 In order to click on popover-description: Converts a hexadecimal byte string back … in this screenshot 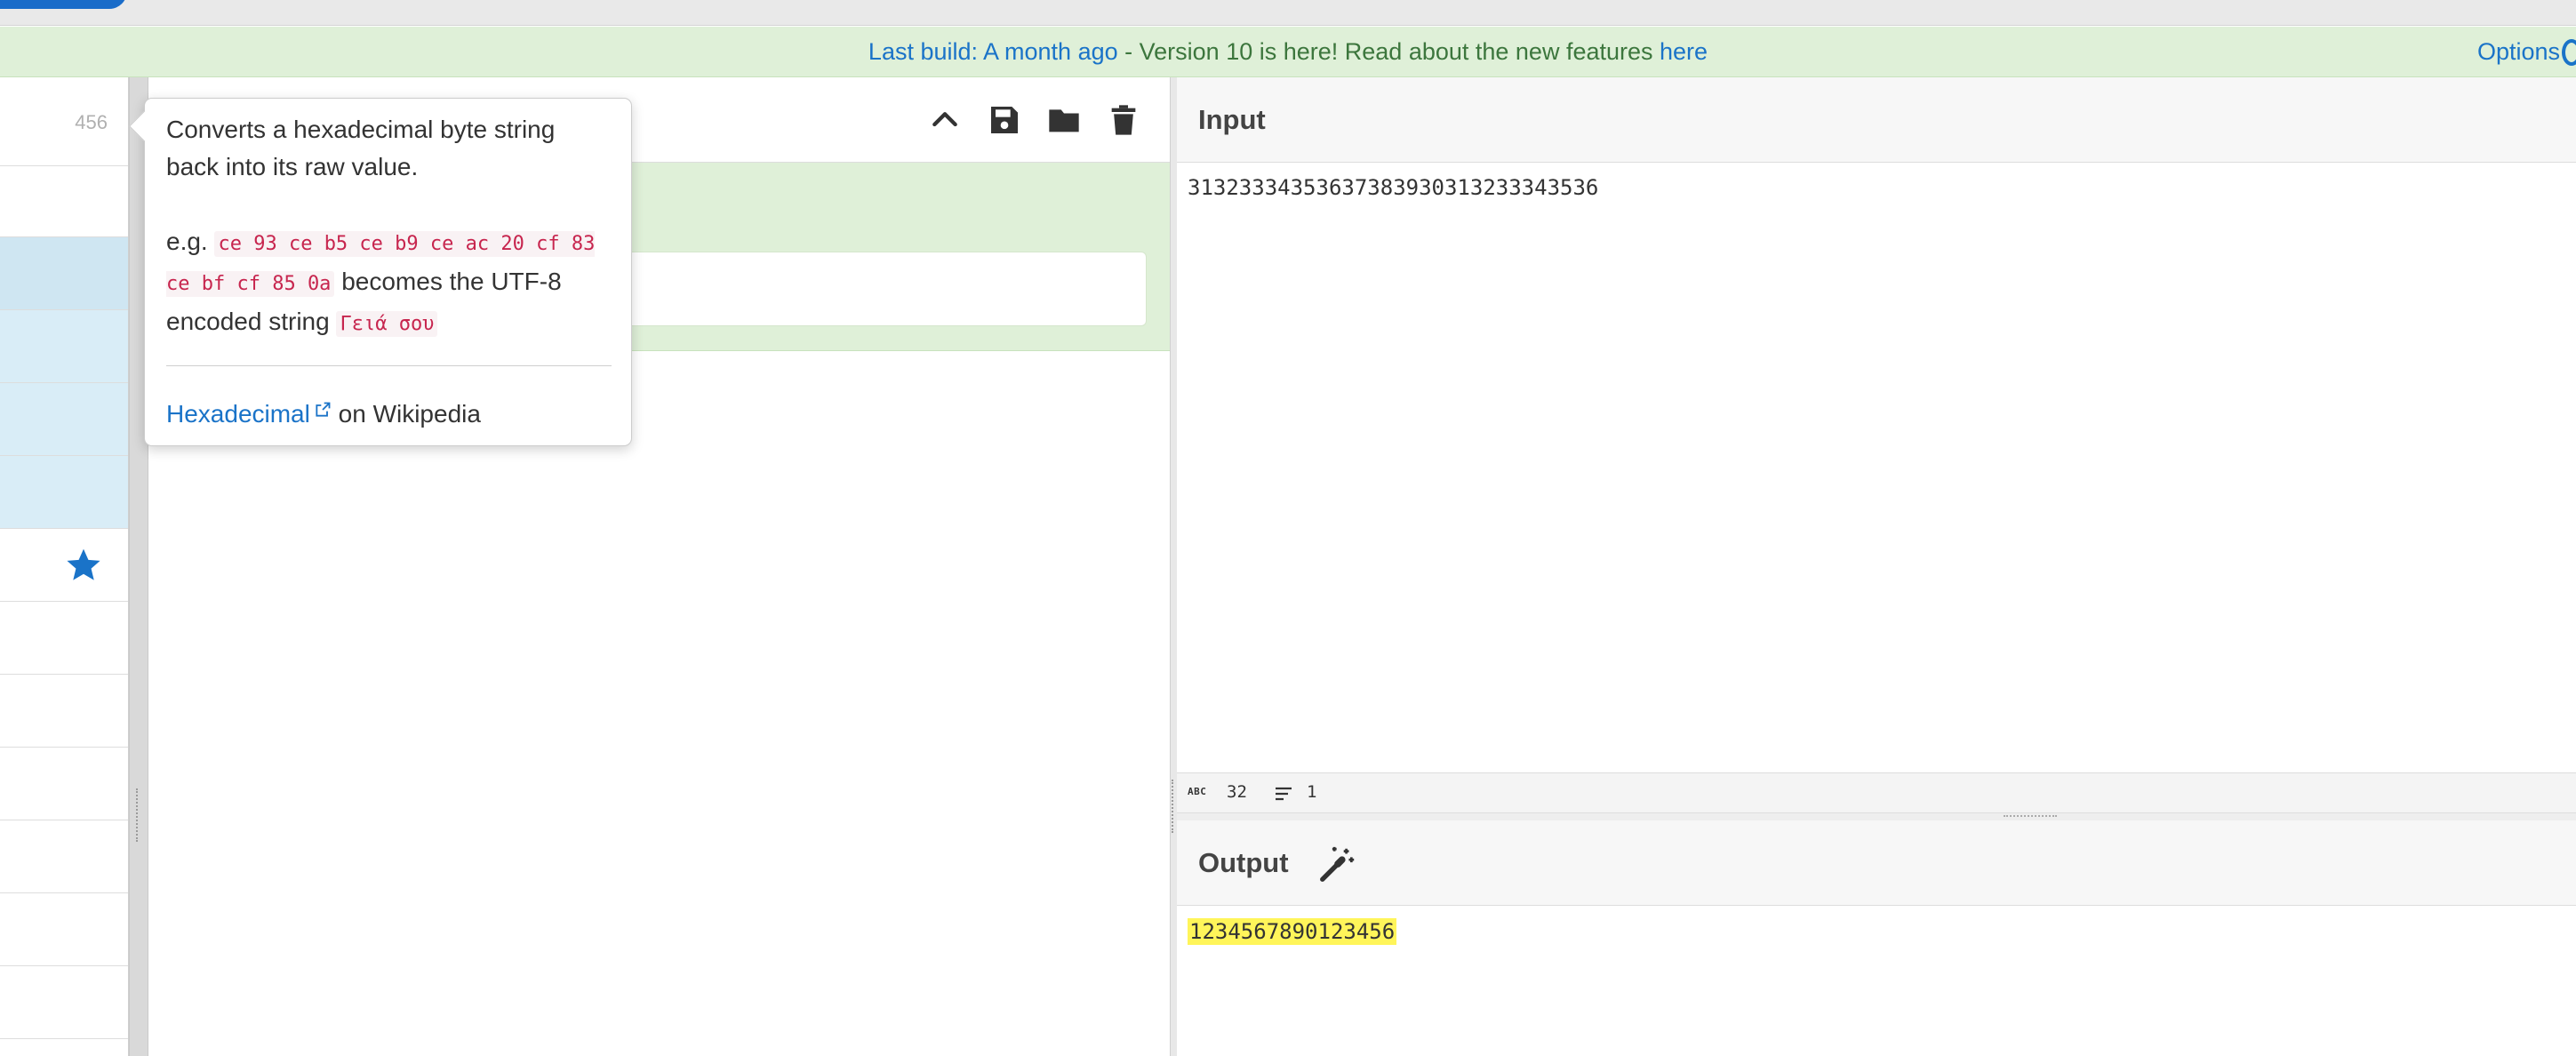, I will do `click(361, 148)`.